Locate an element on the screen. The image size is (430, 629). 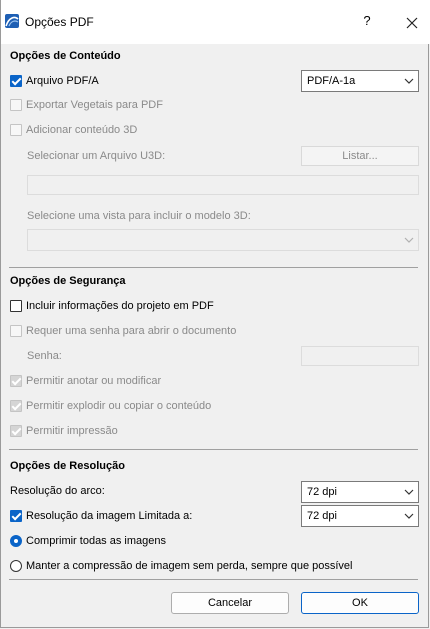
image-resolution-row: Resolução da imagem Limitada a: is located at coordinates (101, 516).